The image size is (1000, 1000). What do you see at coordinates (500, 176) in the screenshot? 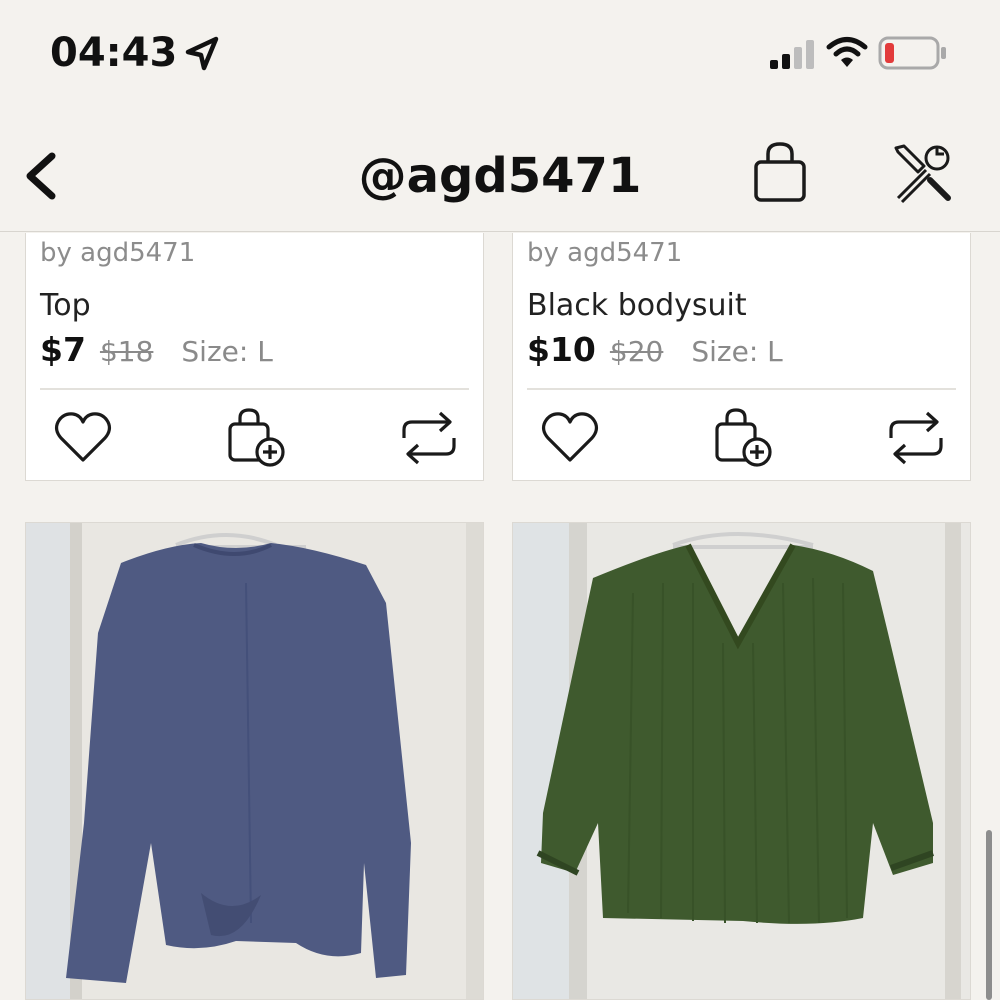
I see `page-title: @agd5471` at bounding box center [500, 176].